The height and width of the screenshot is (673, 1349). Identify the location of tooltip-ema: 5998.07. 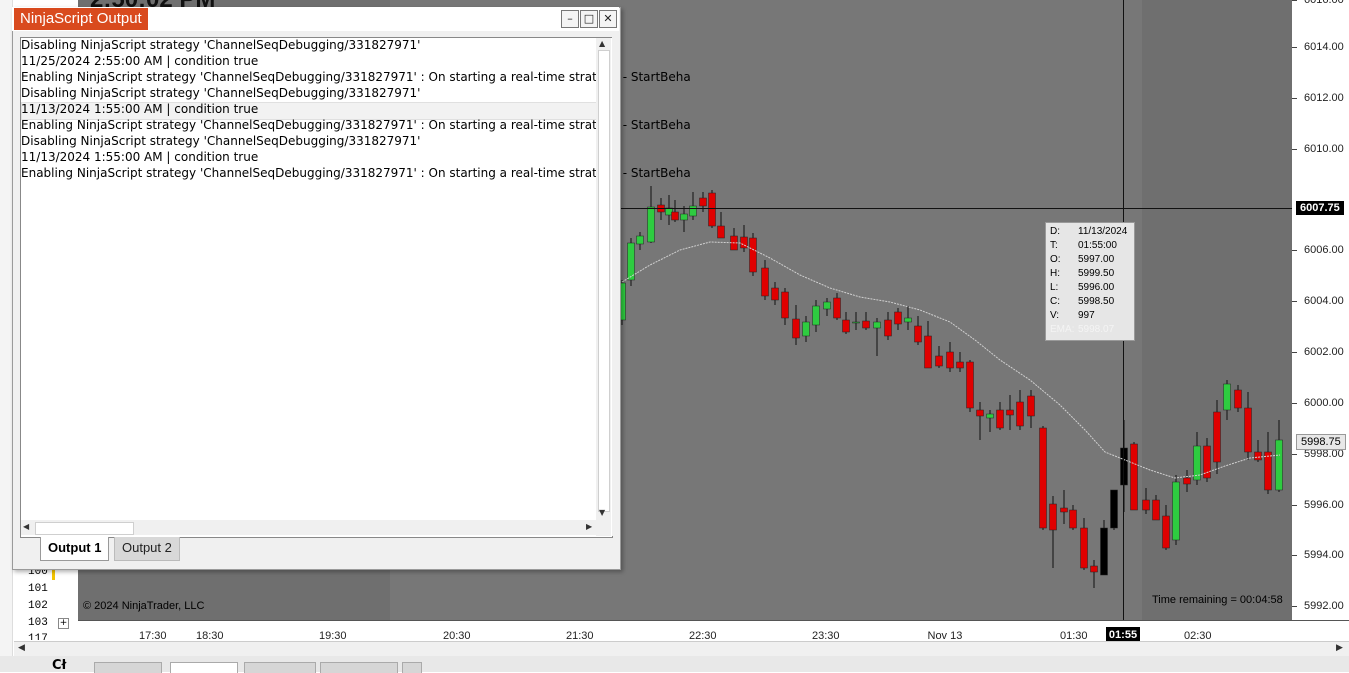
(1096, 329).